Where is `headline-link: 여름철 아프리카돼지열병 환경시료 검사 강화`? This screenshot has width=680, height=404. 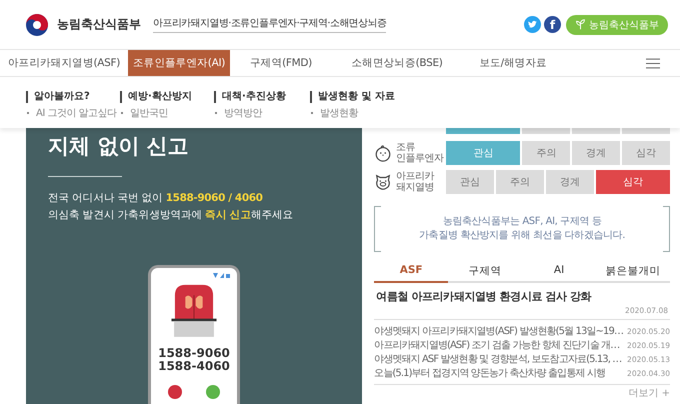
headline-link: 여름철 아프리카돼지열병 환경시료 검사 강화 is located at coordinates (522, 296).